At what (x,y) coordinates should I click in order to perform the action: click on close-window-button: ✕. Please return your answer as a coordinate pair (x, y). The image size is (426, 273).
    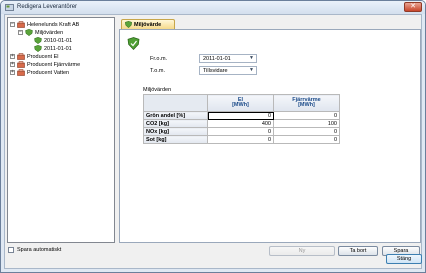
    Looking at the image, I should click on (413, 7).